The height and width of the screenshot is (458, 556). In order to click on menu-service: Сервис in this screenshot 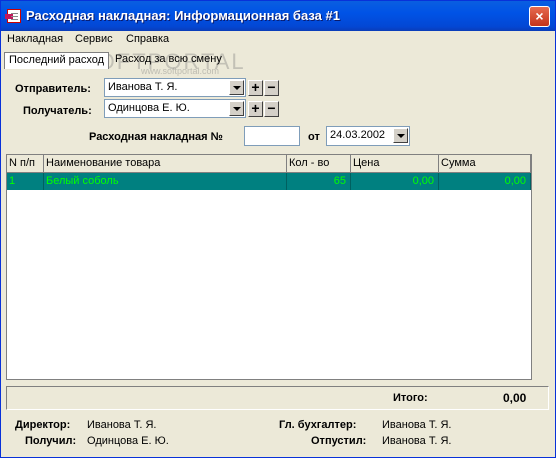, I will do `click(94, 39)`.